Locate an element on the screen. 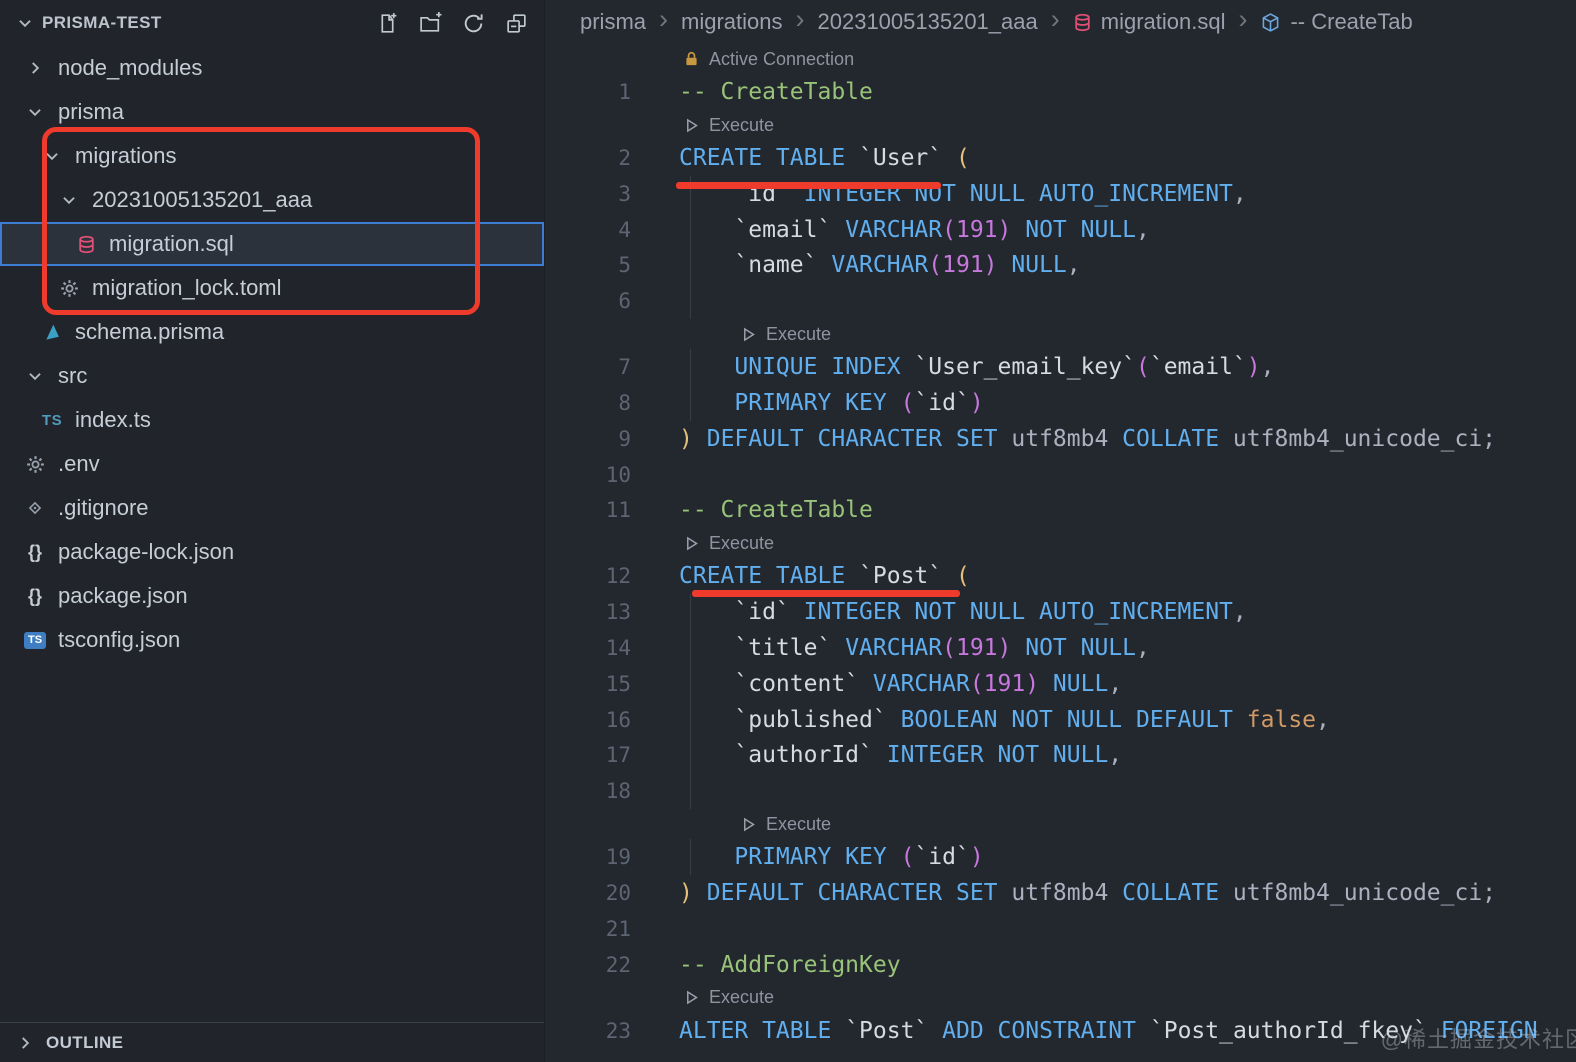  line-number: 4 is located at coordinates (588, 230).